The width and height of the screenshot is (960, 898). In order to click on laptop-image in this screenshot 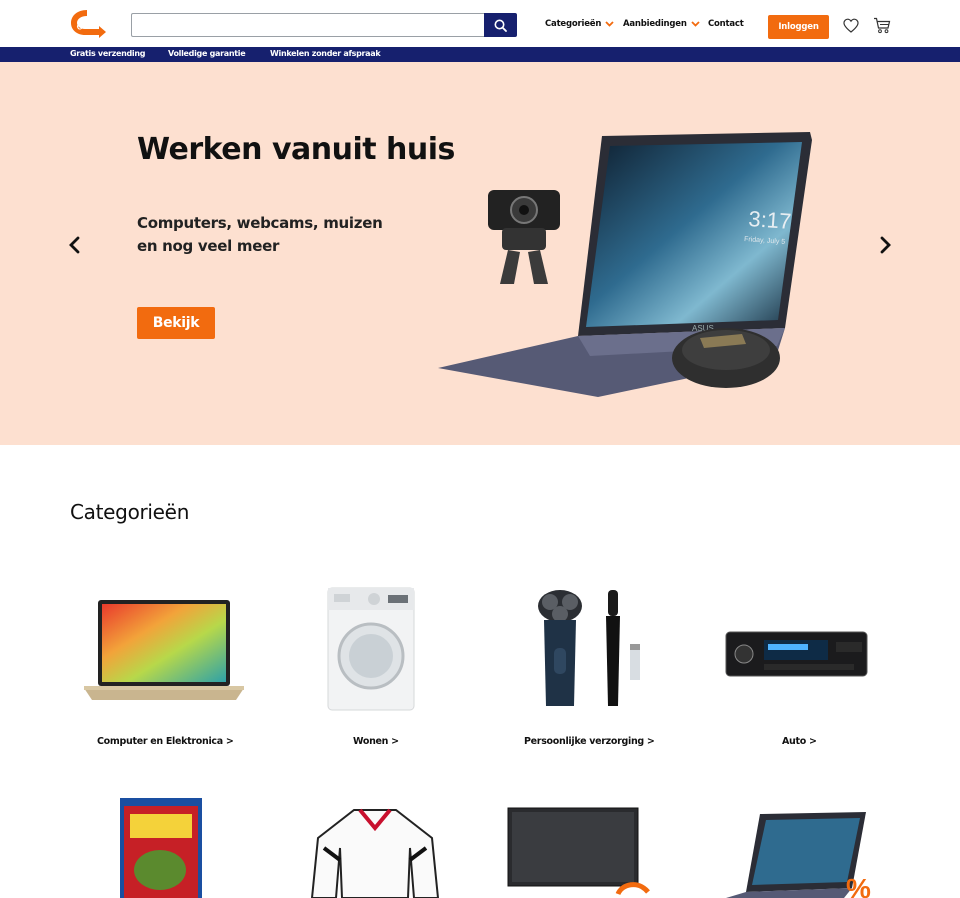, I will do `click(164, 650)`.